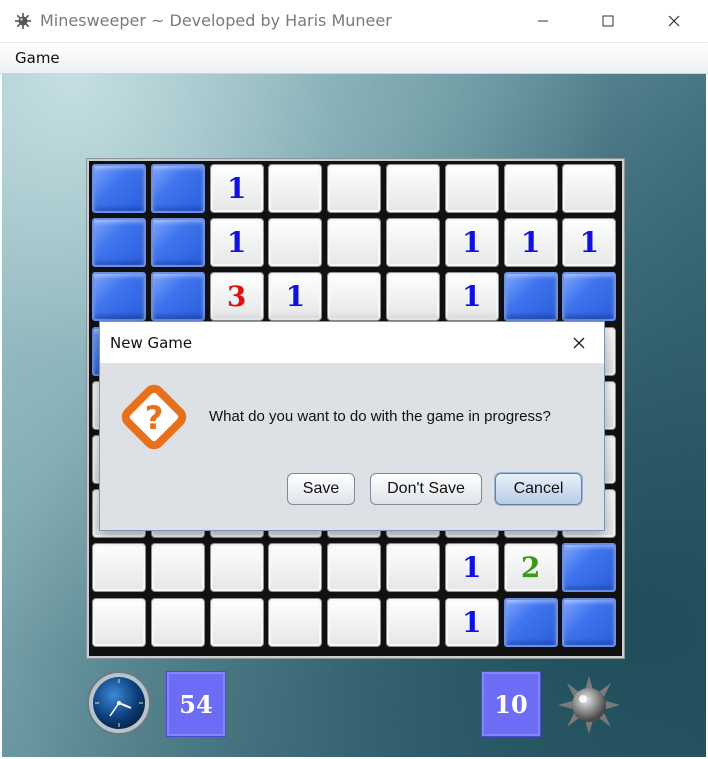 This screenshot has height=759, width=708. Describe the element at coordinates (196, 704) in the screenshot. I see `elapsed-time-counter: 54` at that location.